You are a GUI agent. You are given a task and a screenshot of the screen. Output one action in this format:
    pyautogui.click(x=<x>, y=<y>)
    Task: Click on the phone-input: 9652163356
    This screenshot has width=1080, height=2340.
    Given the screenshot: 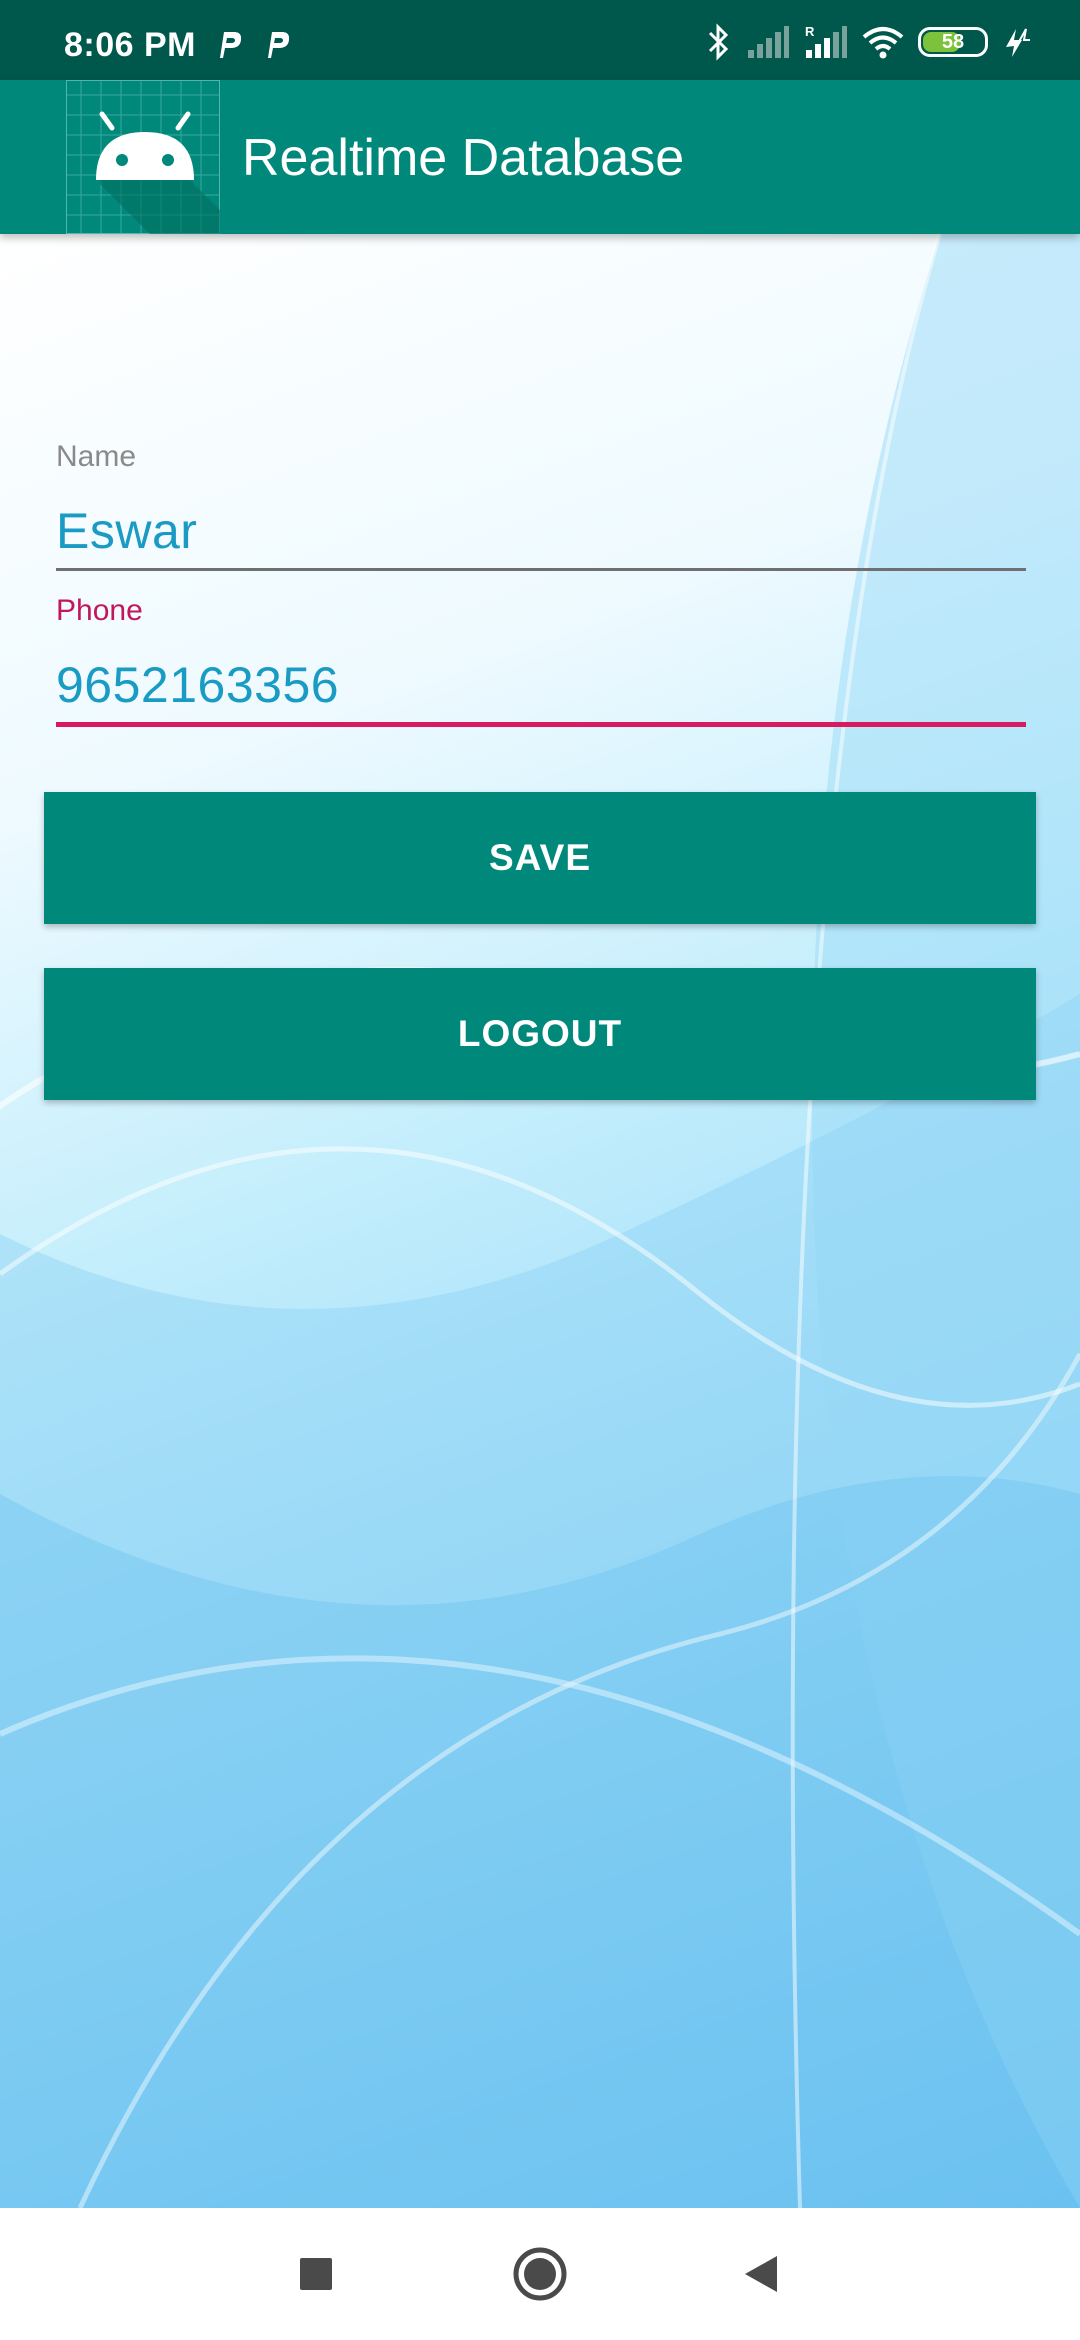 What is the action you would take?
    pyautogui.click(x=197, y=685)
    